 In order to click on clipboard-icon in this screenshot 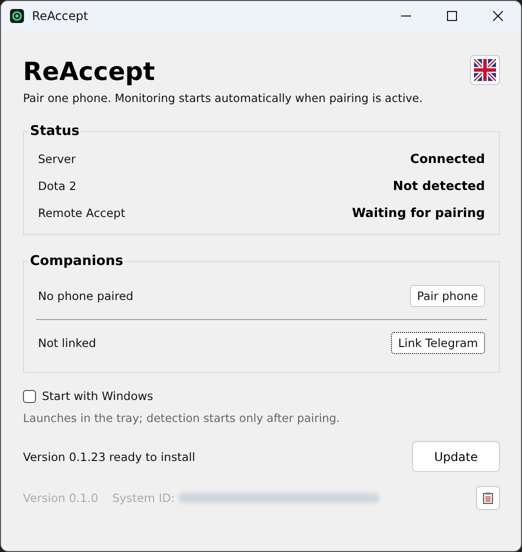, I will do `click(488, 498)`.